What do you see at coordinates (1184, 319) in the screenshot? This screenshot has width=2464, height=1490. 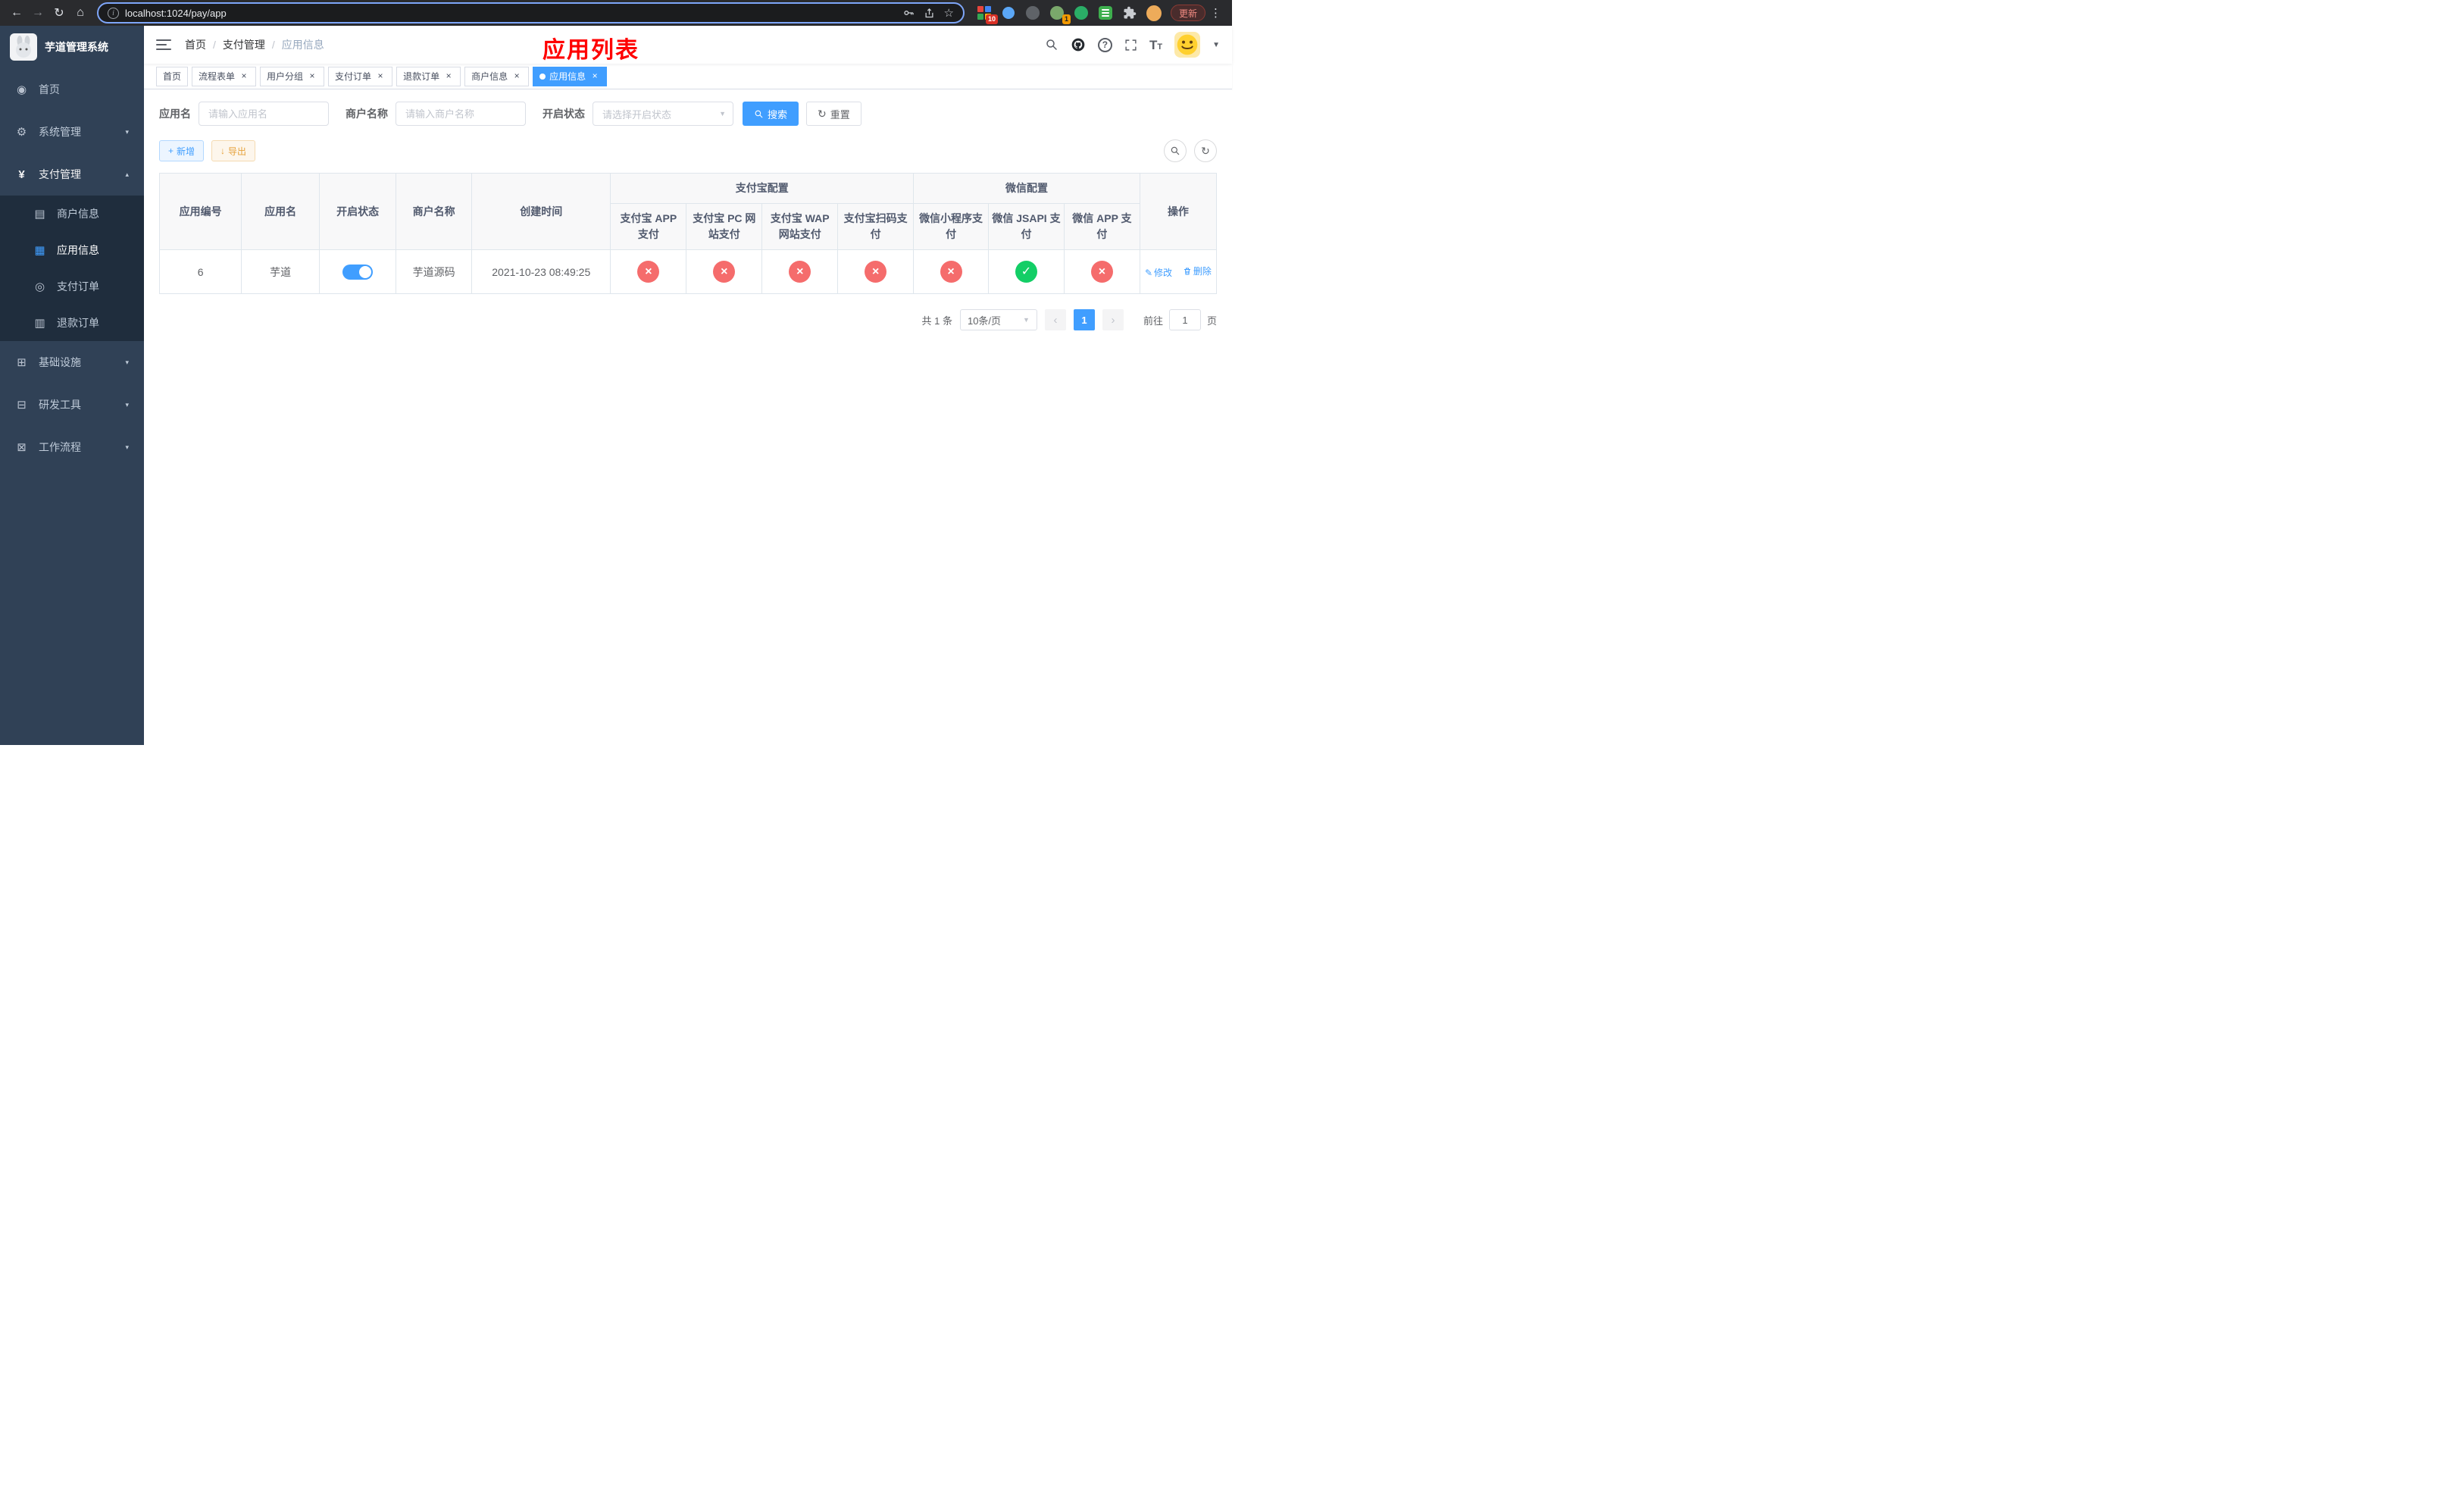 I see `goto-page-input` at bounding box center [1184, 319].